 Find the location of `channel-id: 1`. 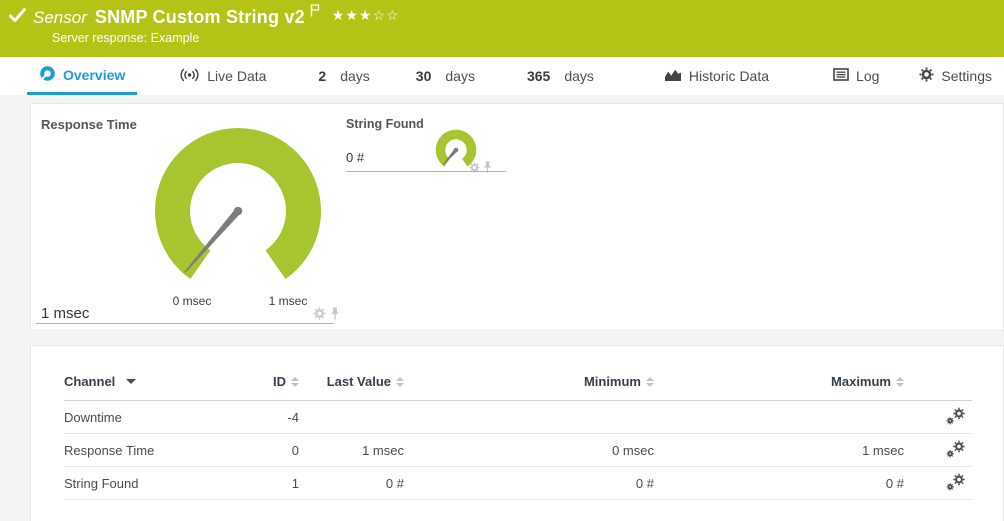

channel-id: 1 is located at coordinates (271, 483).